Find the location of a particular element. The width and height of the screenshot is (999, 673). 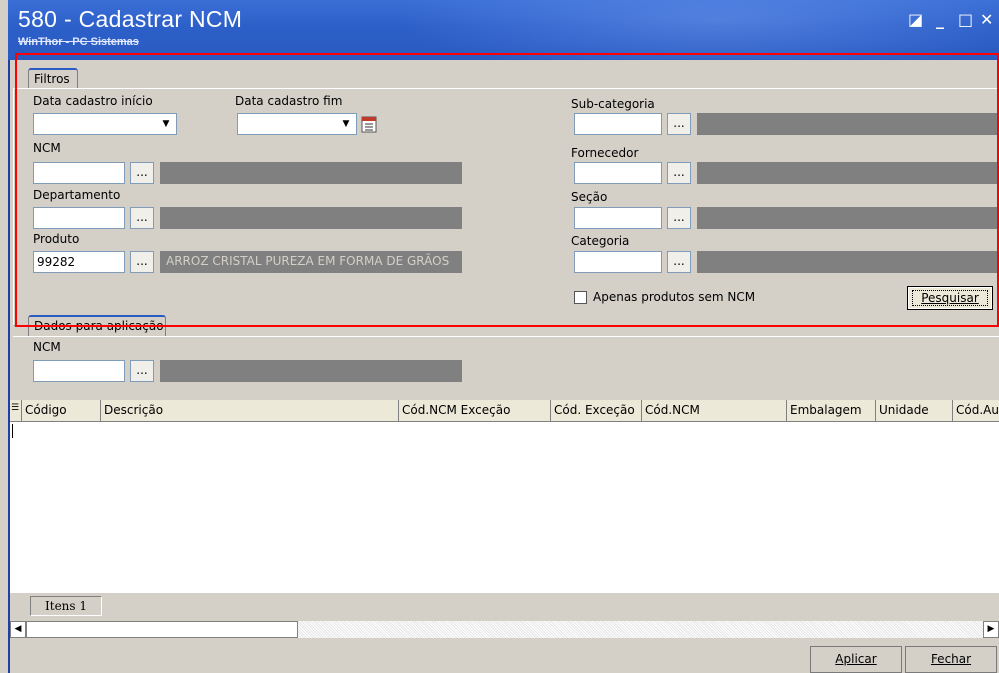

col-header-unidade: Unidade is located at coordinates (914, 410).